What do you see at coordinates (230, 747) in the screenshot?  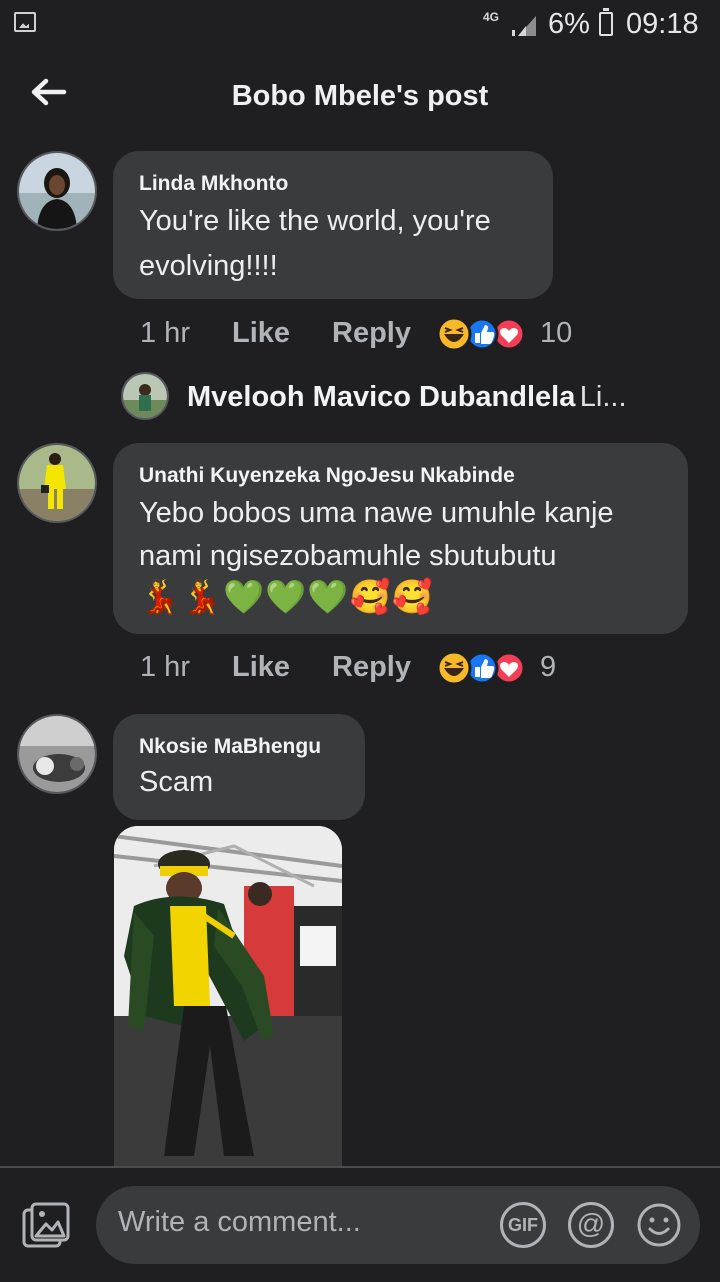 I see `comment-author: Nkosie MaBhengu` at bounding box center [230, 747].